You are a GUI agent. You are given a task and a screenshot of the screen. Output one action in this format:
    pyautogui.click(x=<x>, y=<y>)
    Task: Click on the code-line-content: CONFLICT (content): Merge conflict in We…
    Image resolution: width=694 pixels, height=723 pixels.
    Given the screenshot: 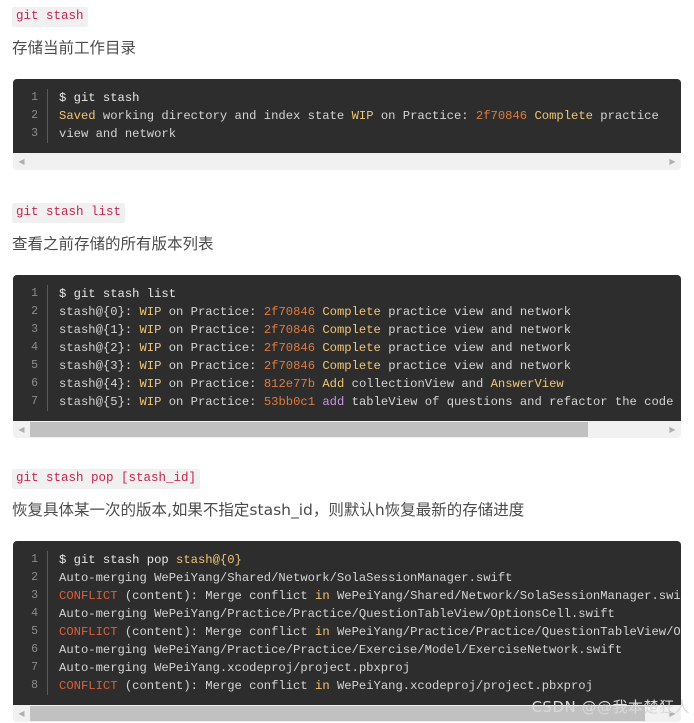 What is the action you would take?
    pyautogui.click(x=364, y=686)
    